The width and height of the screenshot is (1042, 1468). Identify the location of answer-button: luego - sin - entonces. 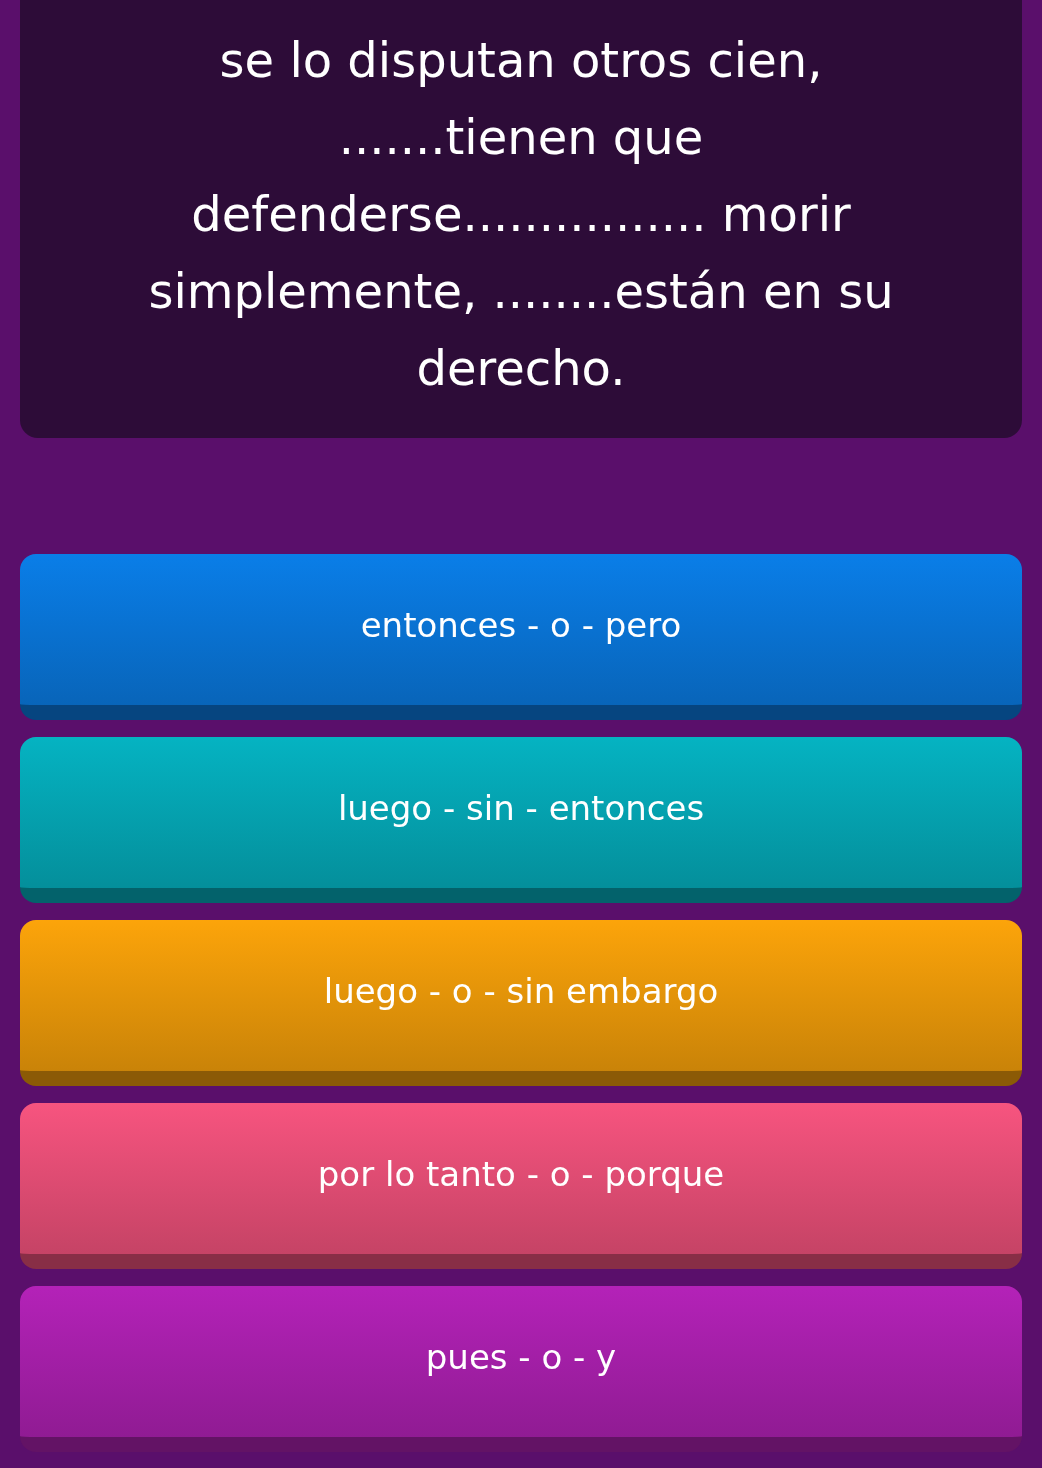
(521, 820).